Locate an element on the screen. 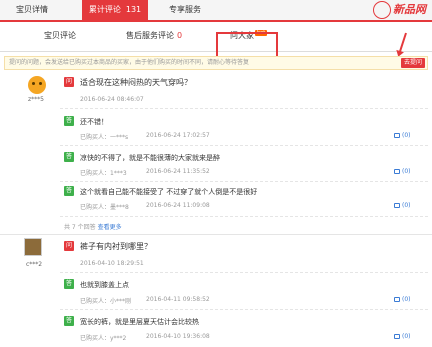 The width and height of the screenshot is (432, 347). brand-text: 新品网 is located at coordinates (409, 9).